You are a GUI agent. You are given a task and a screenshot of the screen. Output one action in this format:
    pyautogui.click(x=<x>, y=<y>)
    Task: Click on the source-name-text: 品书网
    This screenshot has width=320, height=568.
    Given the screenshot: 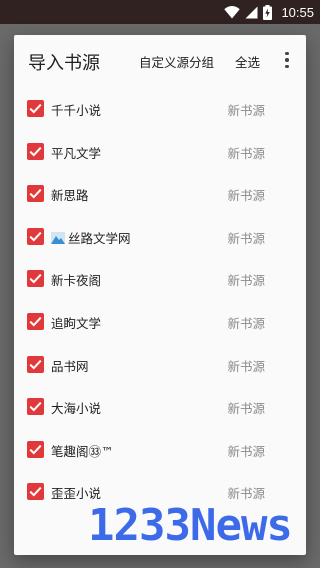 What is the action you would take?
    pyautogui.click(x=70, y=366)
    